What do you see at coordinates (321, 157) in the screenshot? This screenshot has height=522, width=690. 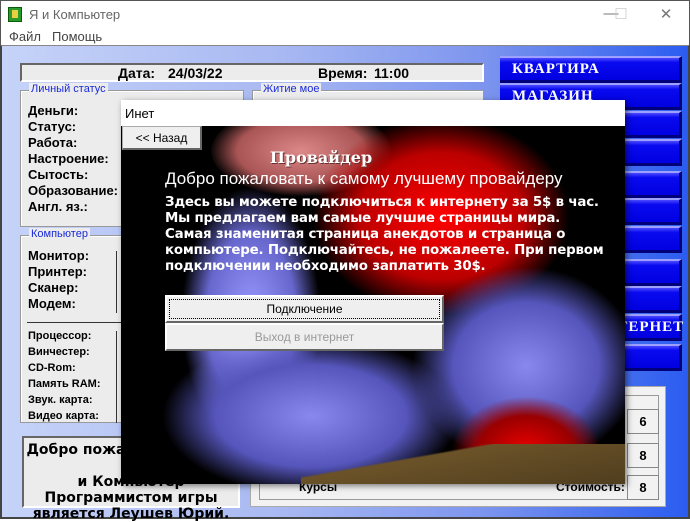 I see `provider-heading: Провайдер` at bounding box center [321, 157].